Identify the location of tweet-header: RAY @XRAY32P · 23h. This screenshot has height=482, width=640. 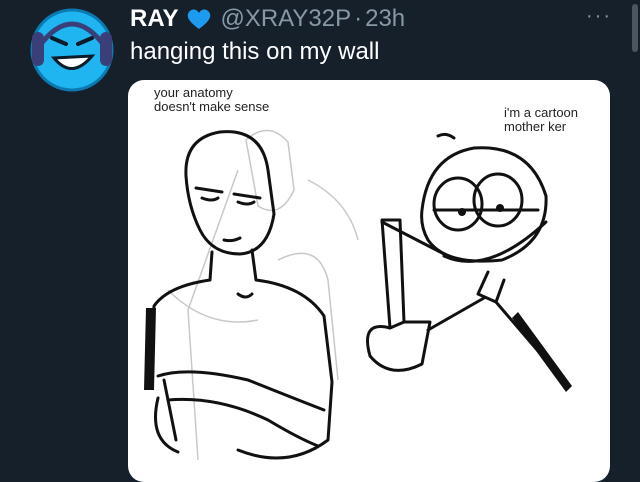
(267, 19).